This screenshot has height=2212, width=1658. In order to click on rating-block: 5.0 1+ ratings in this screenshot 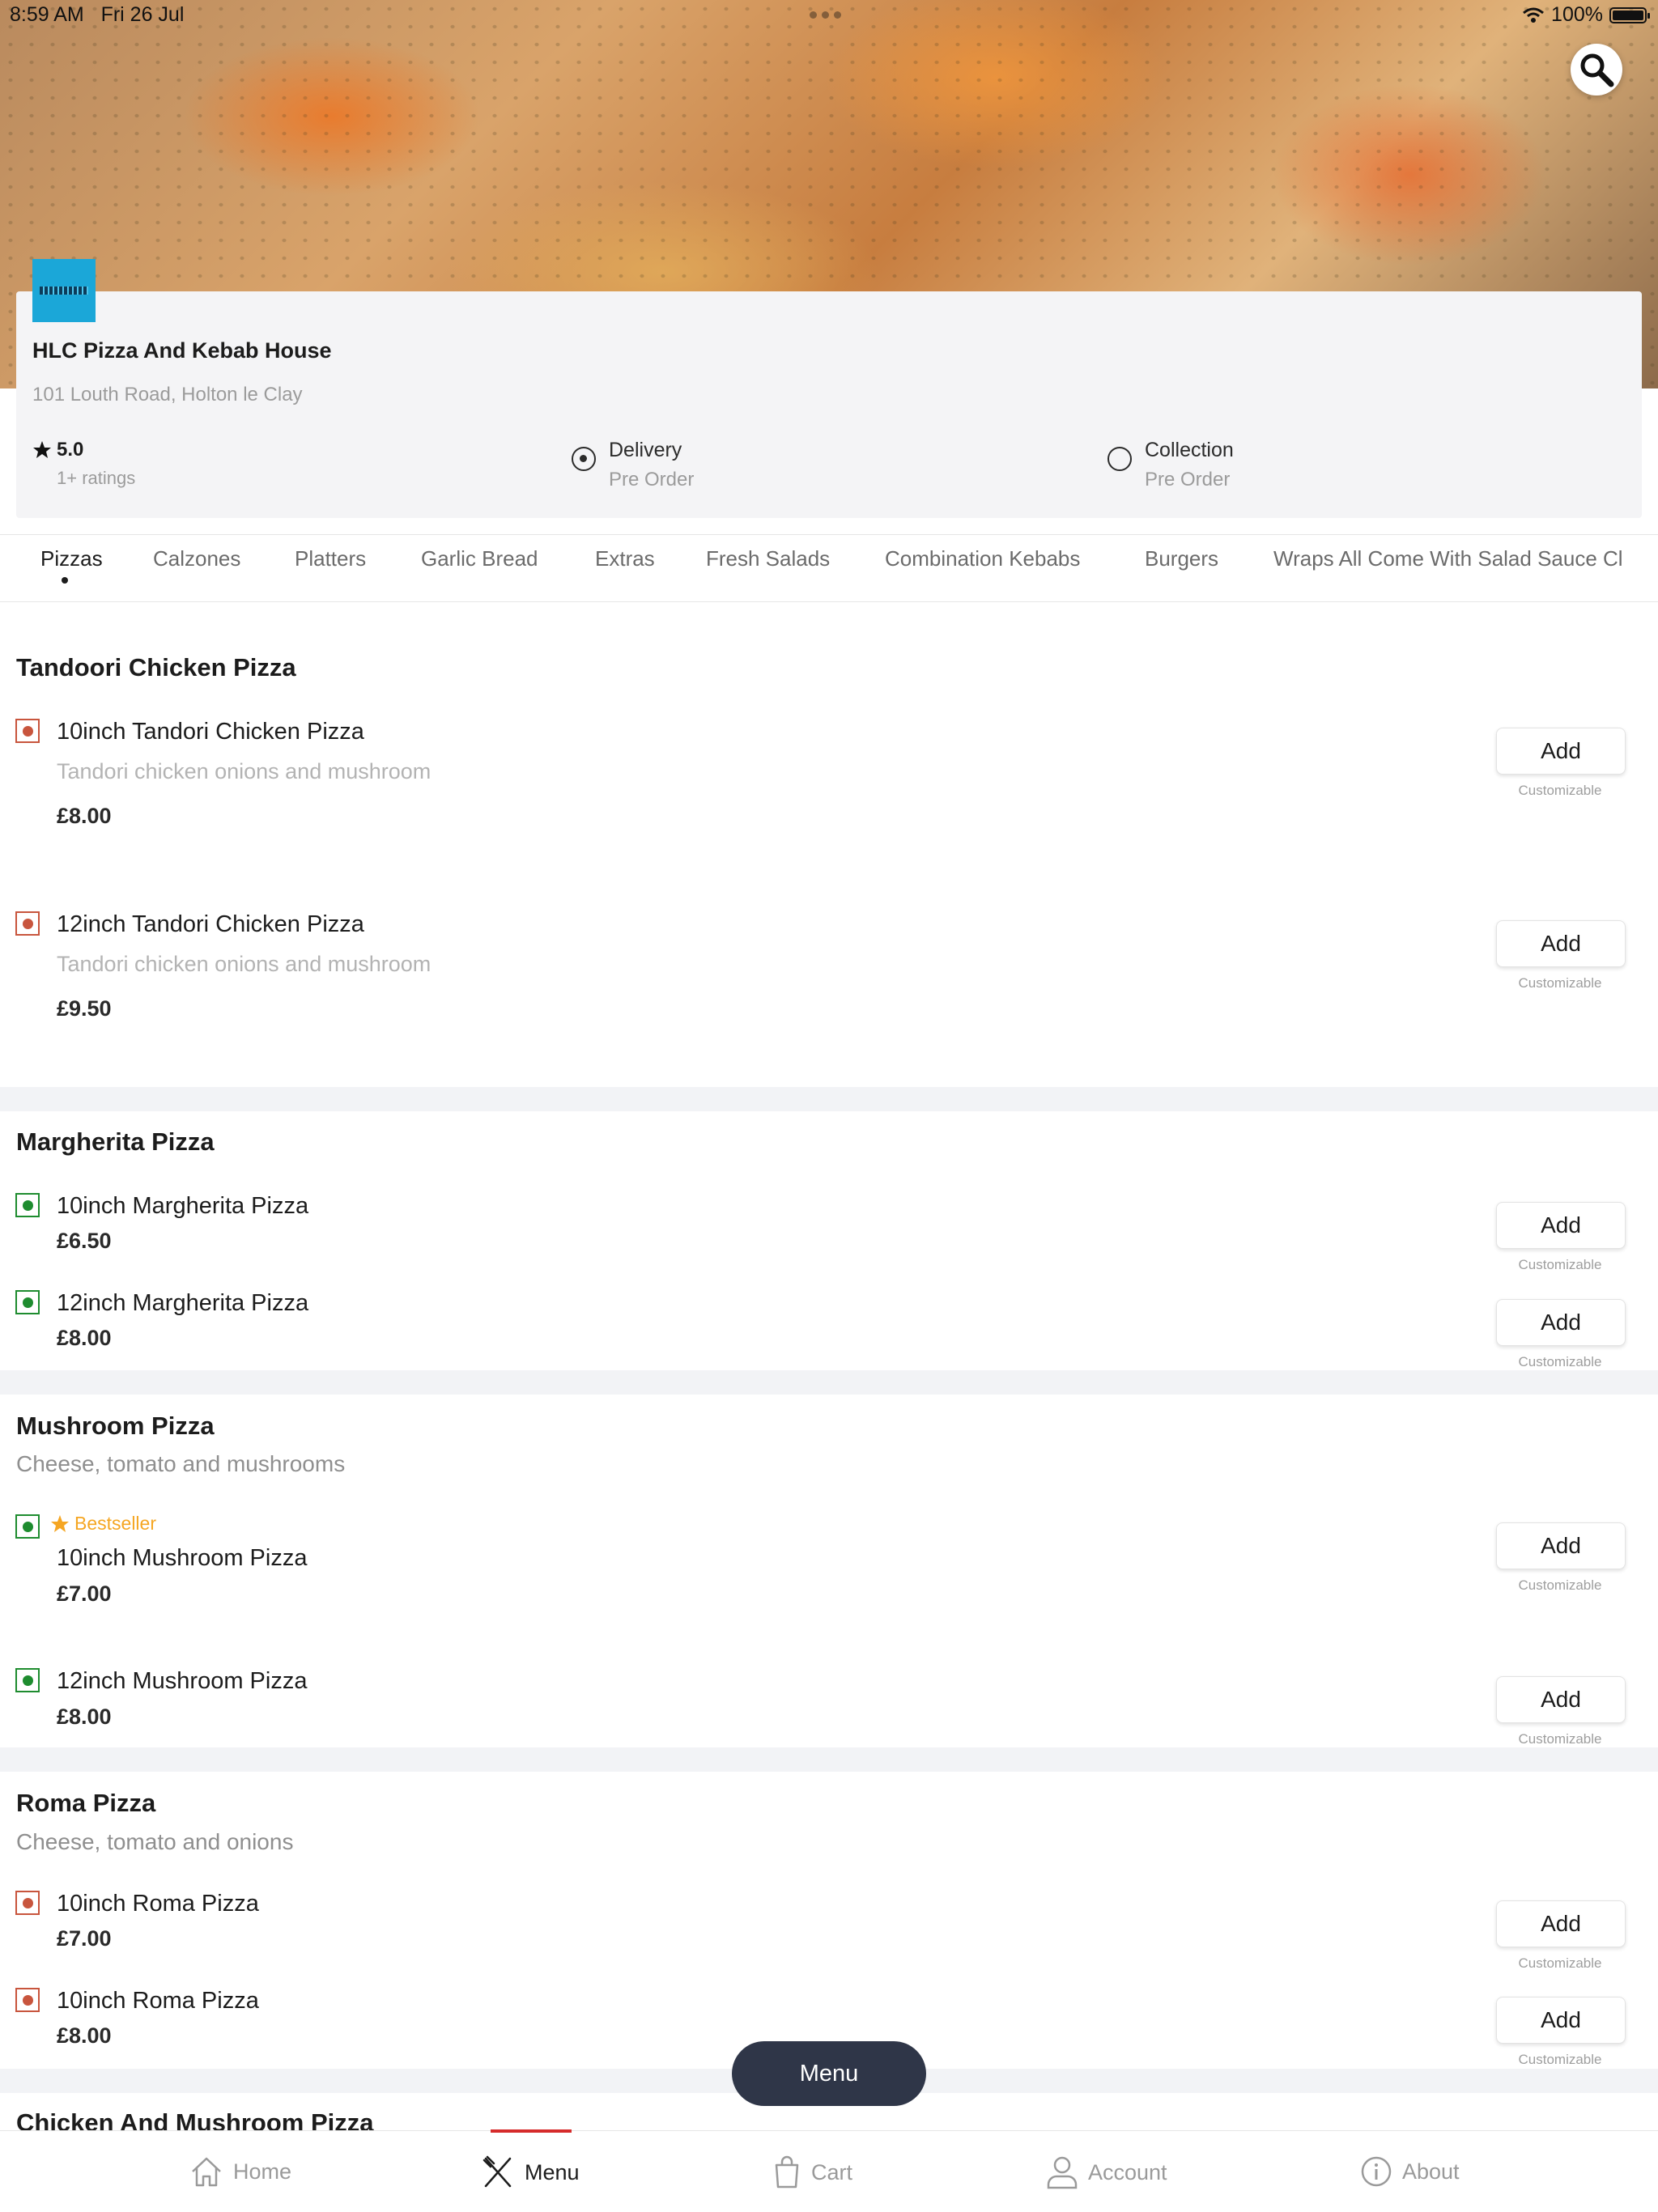, I will do `click(83, 464)`.